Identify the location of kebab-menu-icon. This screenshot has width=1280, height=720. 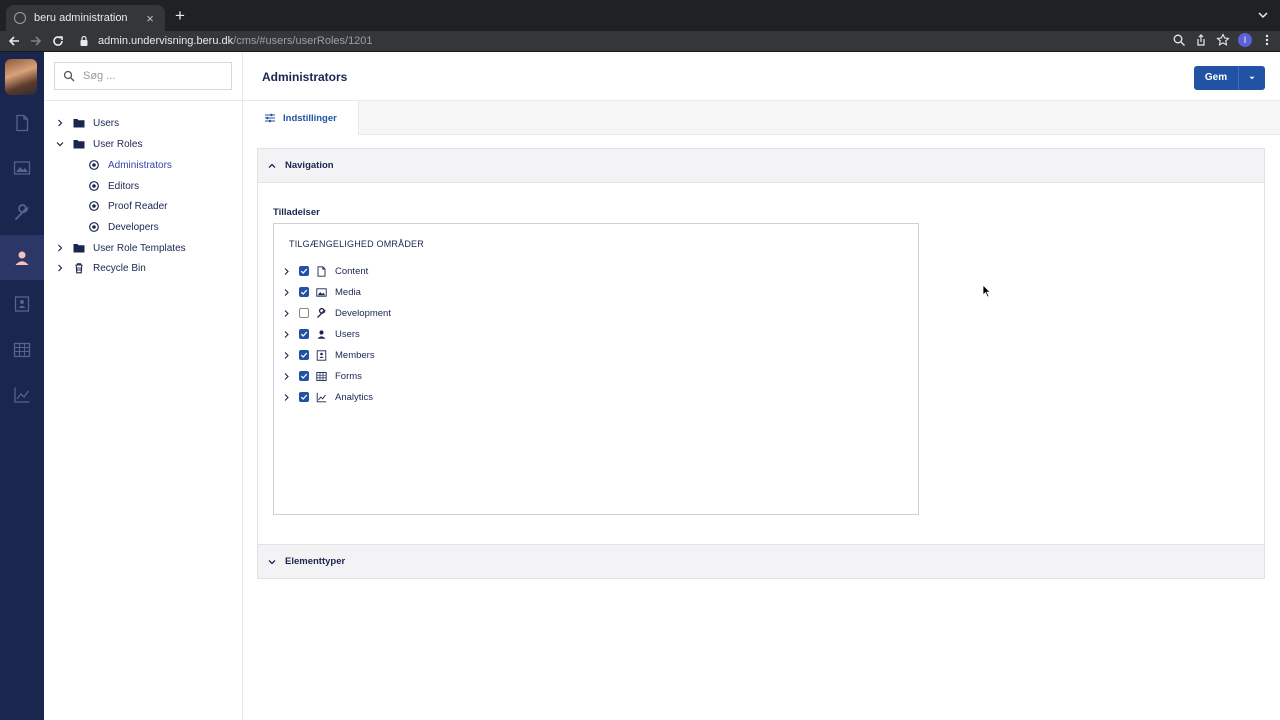
(1267, 40).